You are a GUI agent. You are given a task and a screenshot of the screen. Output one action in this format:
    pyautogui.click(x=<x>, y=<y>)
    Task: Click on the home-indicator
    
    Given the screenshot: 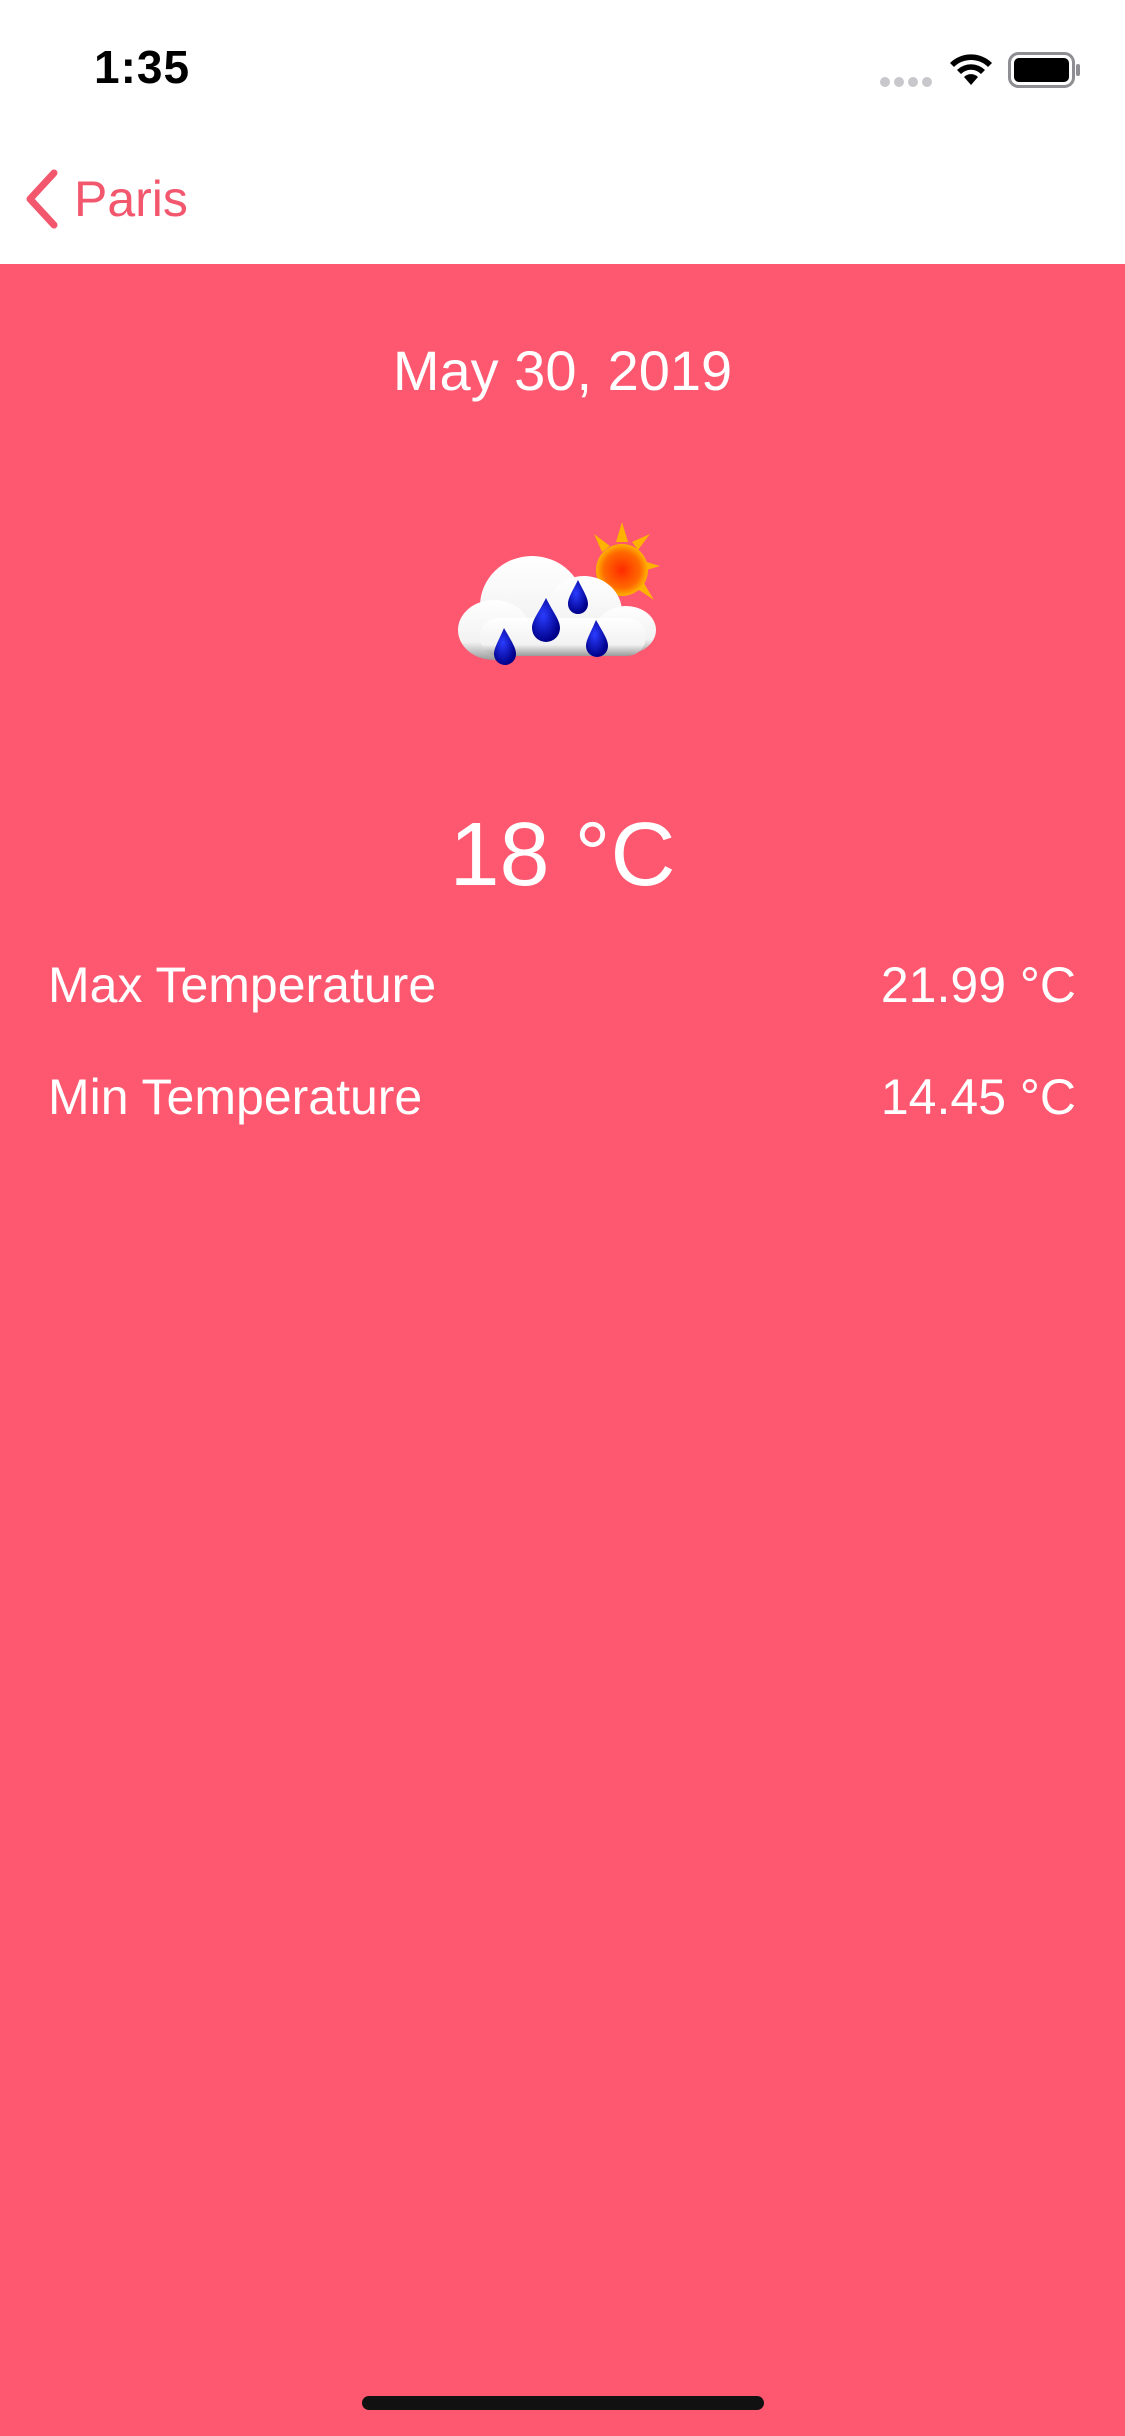 What is the action you would take?
    pyautogui.click(x=563, y=2403)
    